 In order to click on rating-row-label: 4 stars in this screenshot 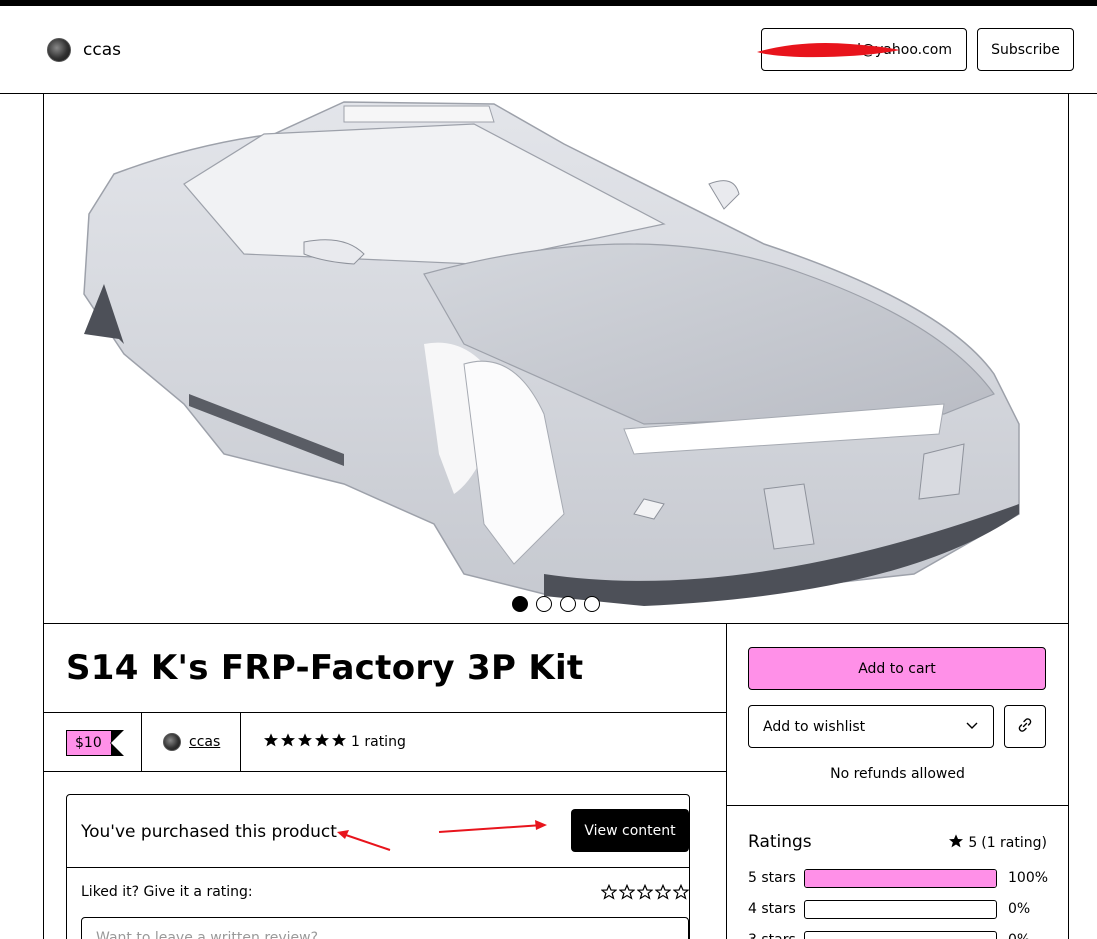, I will do `click(772, 909)`.